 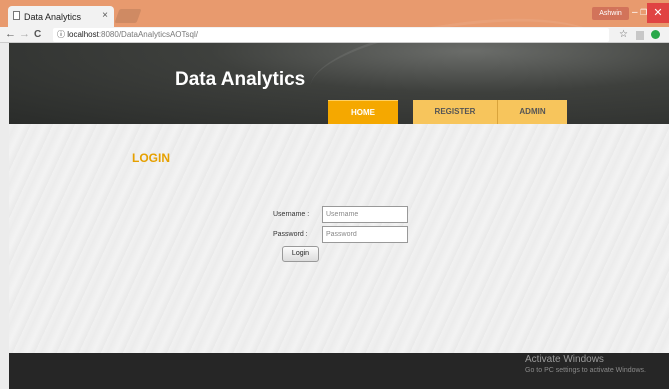 I want to click on profile-badge: Ashwin, so click(x=610, y=13).